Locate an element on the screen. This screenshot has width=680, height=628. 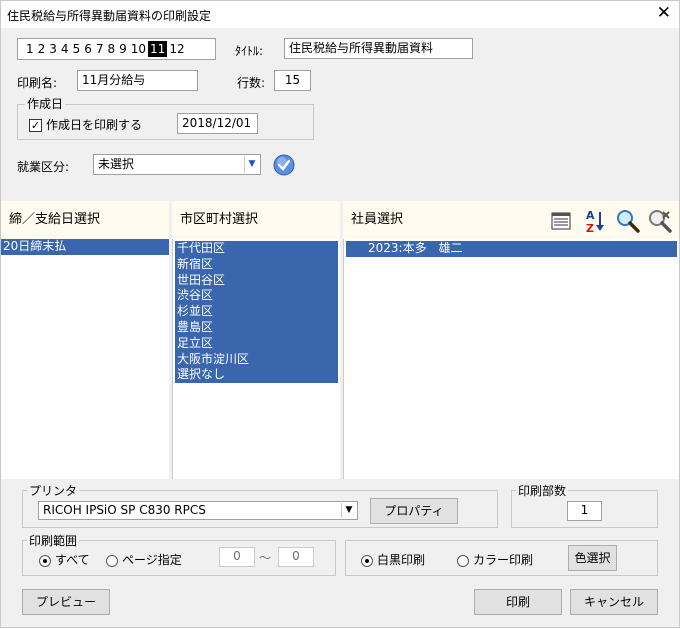
list-item: 2023:本多 雄二 is located at coordinates (511, 249).